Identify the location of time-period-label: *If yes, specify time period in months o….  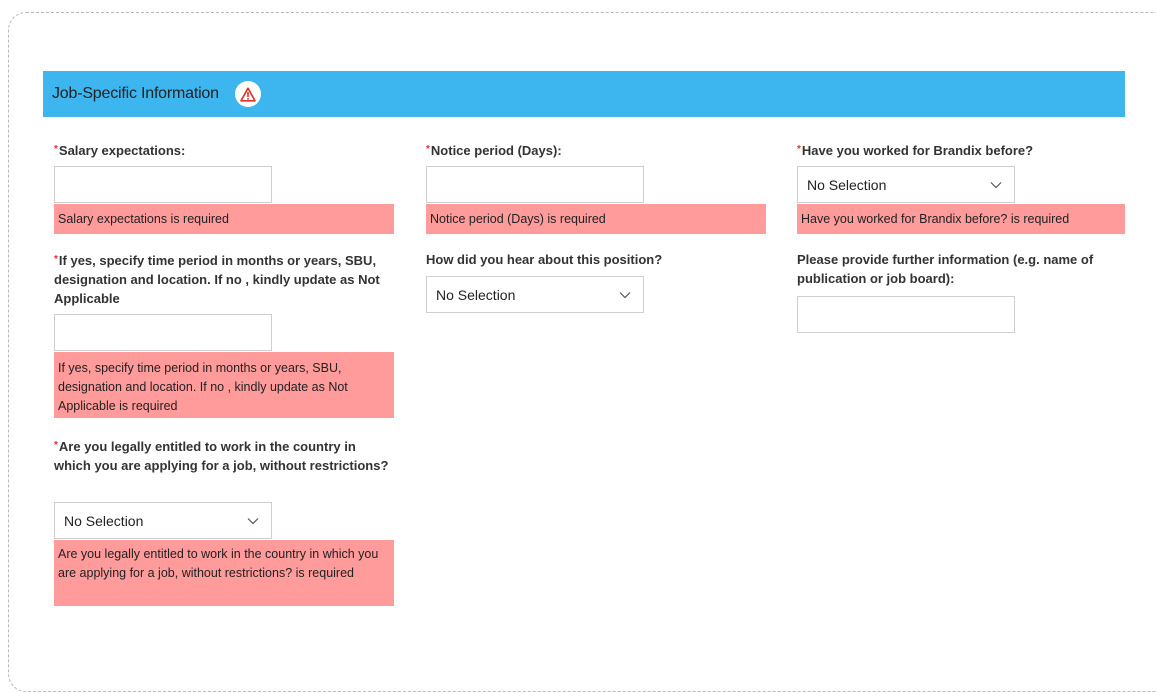
(226, 279).